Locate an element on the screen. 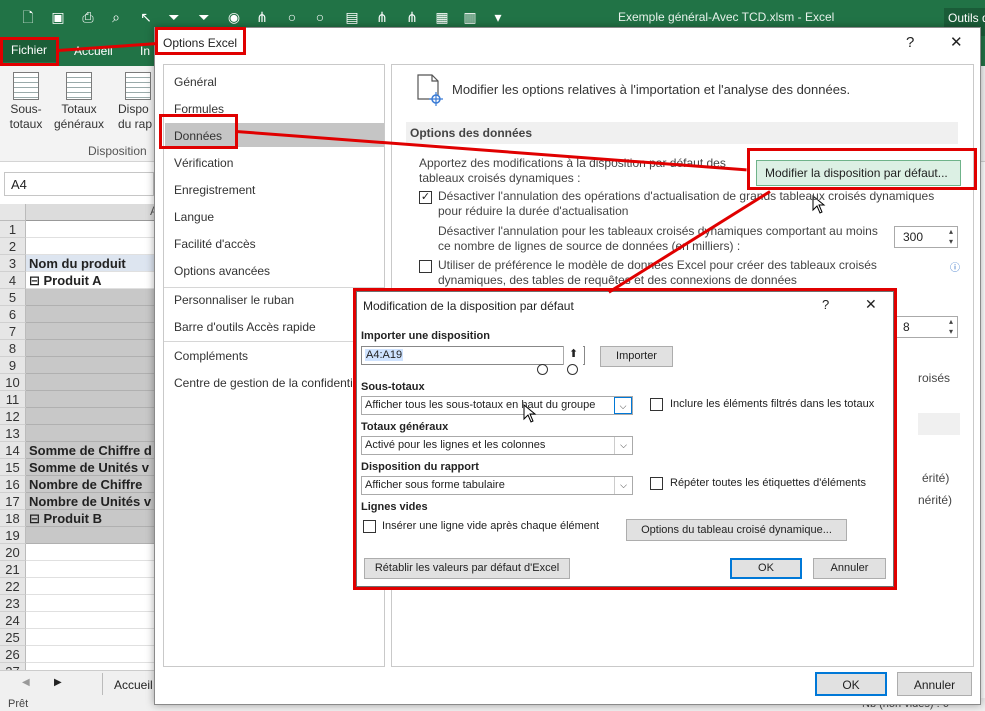  nav-verification: Vérification is located at coordinates (274, 162).